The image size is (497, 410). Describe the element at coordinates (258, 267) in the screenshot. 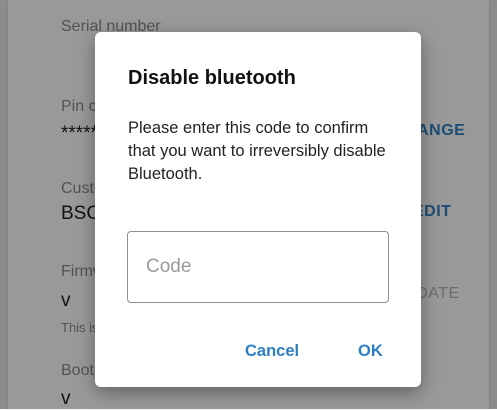

I see `code-input` at that location.